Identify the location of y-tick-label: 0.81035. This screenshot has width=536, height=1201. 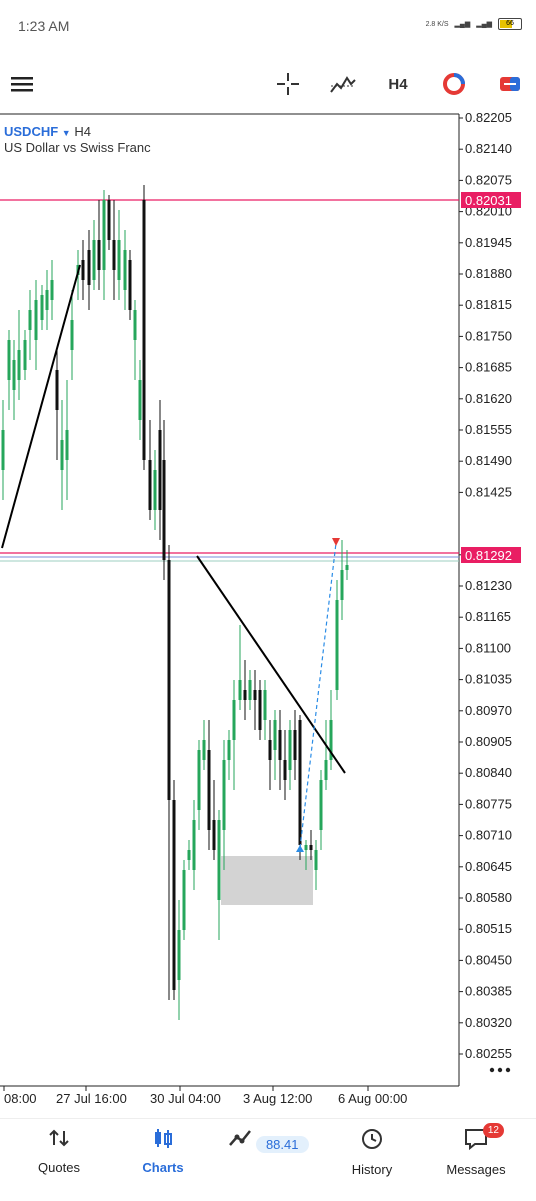
(488, 679).